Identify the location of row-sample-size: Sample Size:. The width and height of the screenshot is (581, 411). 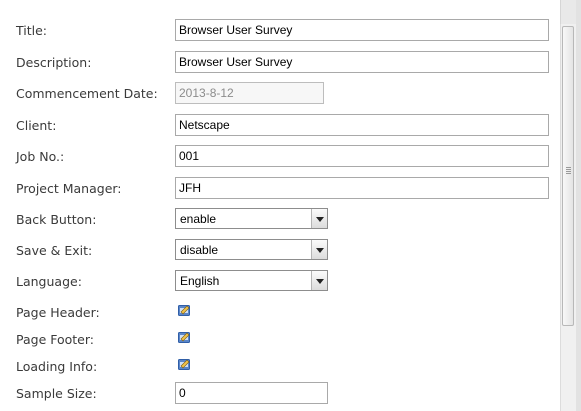
(280, 395).